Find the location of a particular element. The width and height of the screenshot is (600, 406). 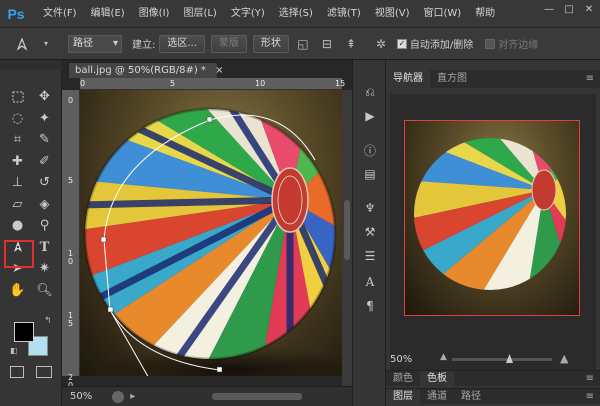

maximize-button: □ is located at coordinates (569, 10).